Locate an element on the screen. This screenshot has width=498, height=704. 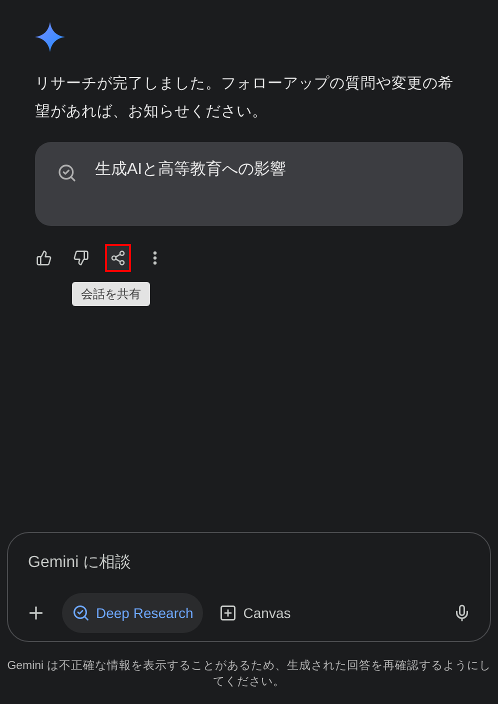
thumbs-down-icon is located at coordinates (81, 258).